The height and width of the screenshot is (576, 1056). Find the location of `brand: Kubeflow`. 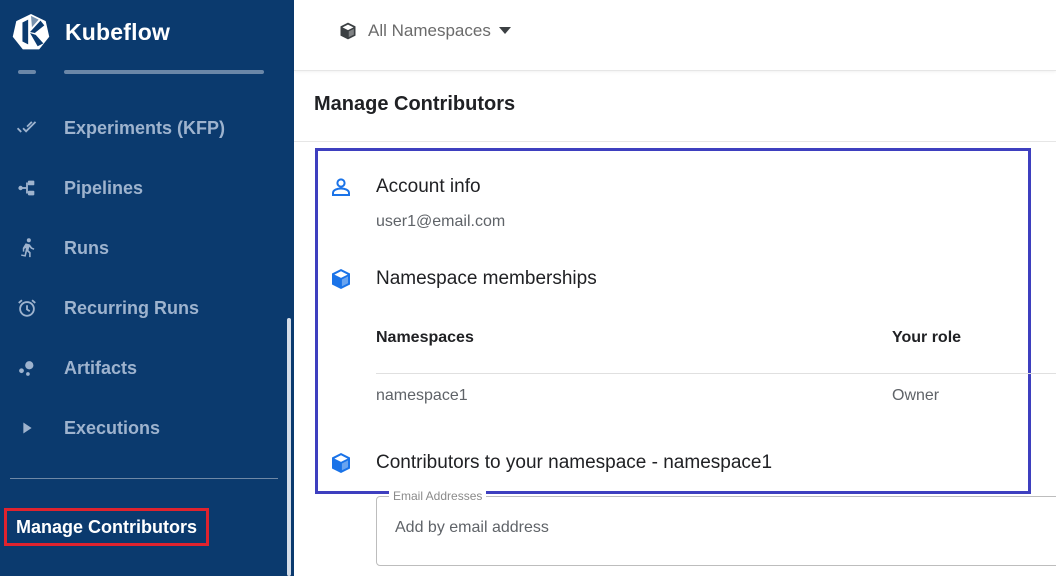

brand: Kubeflow is located at coordinates (91, 32).